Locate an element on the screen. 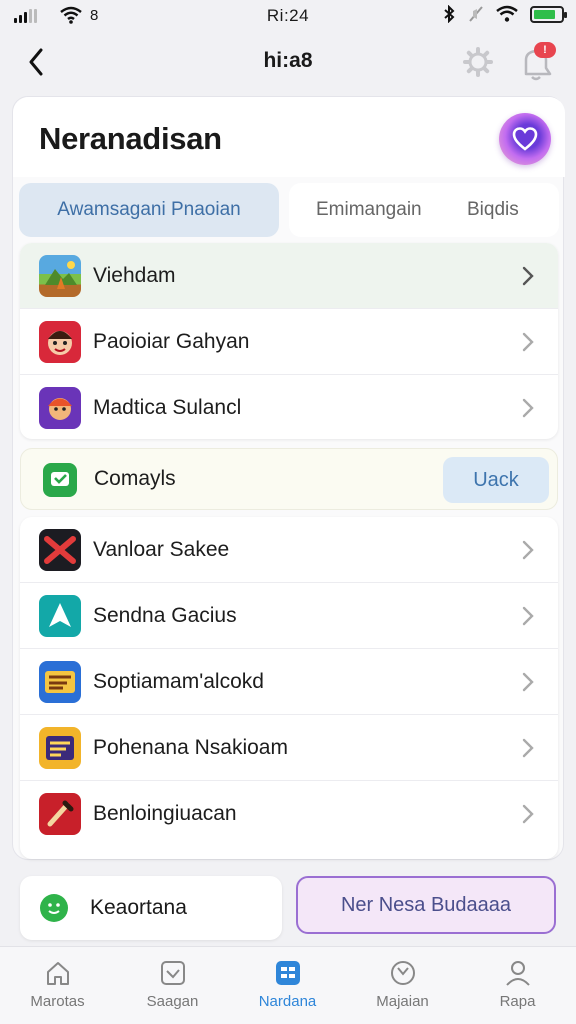 Image resolution: width=576 pixels, height=1024 pixels. list-item: Soptiamam'alcokd is located at coordinates (289, 682).